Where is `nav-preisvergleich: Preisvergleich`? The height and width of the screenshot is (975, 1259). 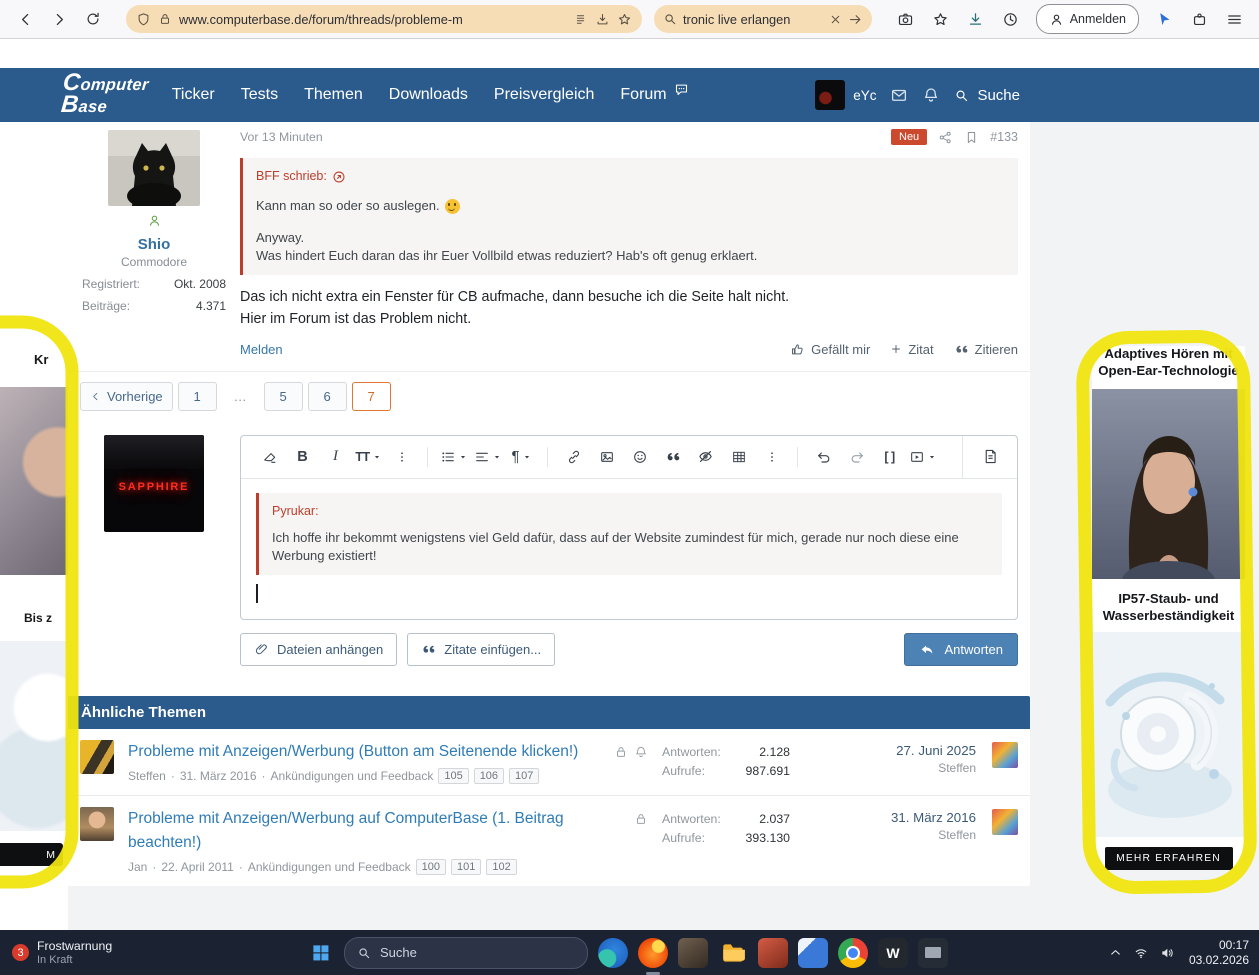 nav-preisvergleich: Preisvergleich is located at coordinates (544, 95).